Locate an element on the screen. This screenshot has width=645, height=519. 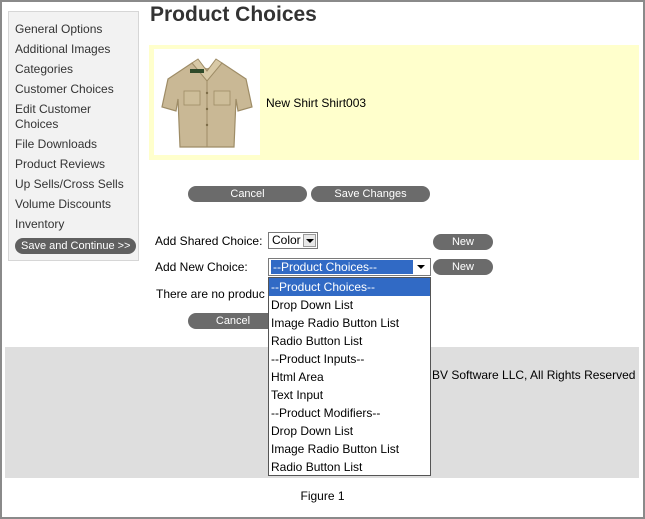
no-products-message: There are no produc is located at coordinates (210, 294).